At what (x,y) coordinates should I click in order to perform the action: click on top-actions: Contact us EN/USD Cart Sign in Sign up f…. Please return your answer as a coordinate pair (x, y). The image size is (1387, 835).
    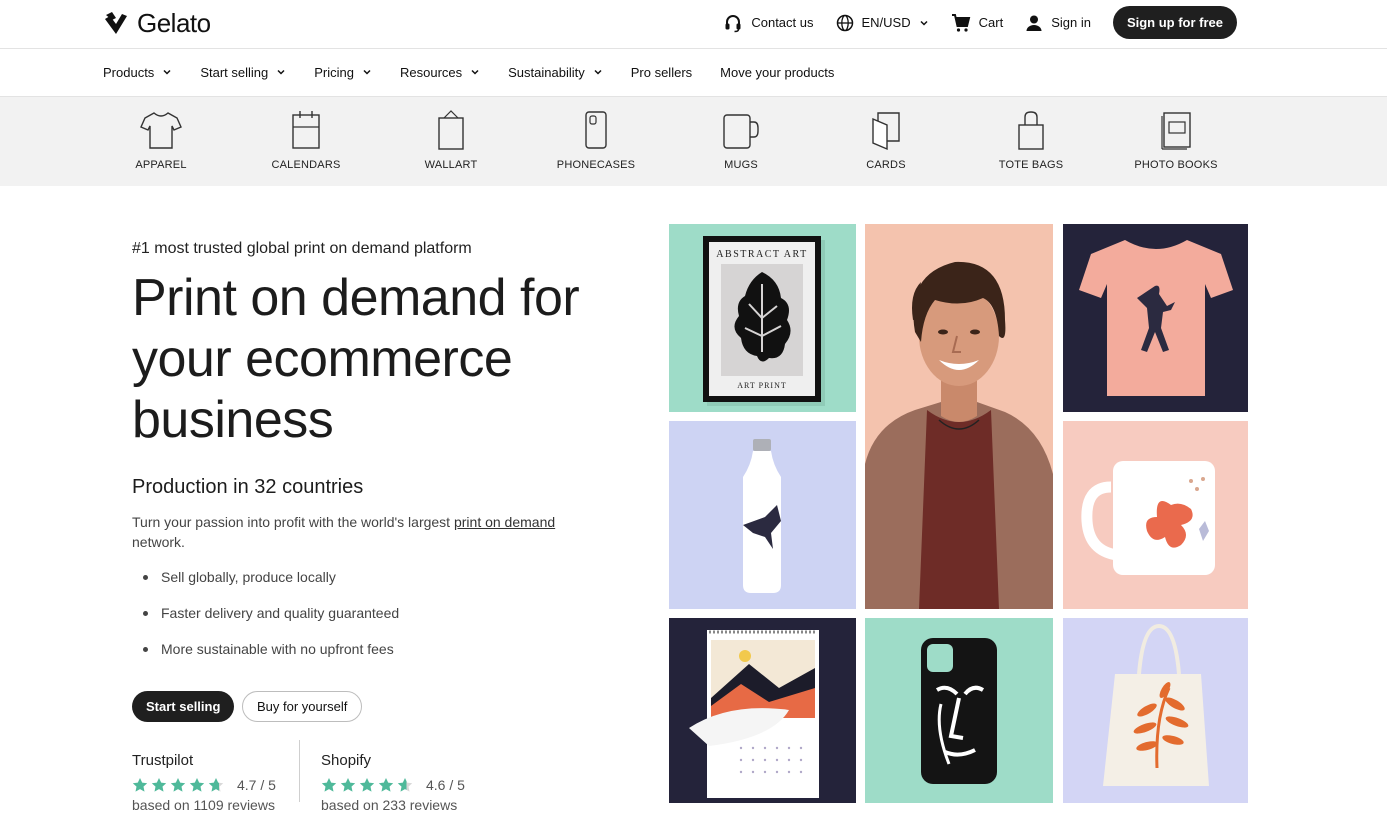
    Looking at the image, I should click on (969, 22).